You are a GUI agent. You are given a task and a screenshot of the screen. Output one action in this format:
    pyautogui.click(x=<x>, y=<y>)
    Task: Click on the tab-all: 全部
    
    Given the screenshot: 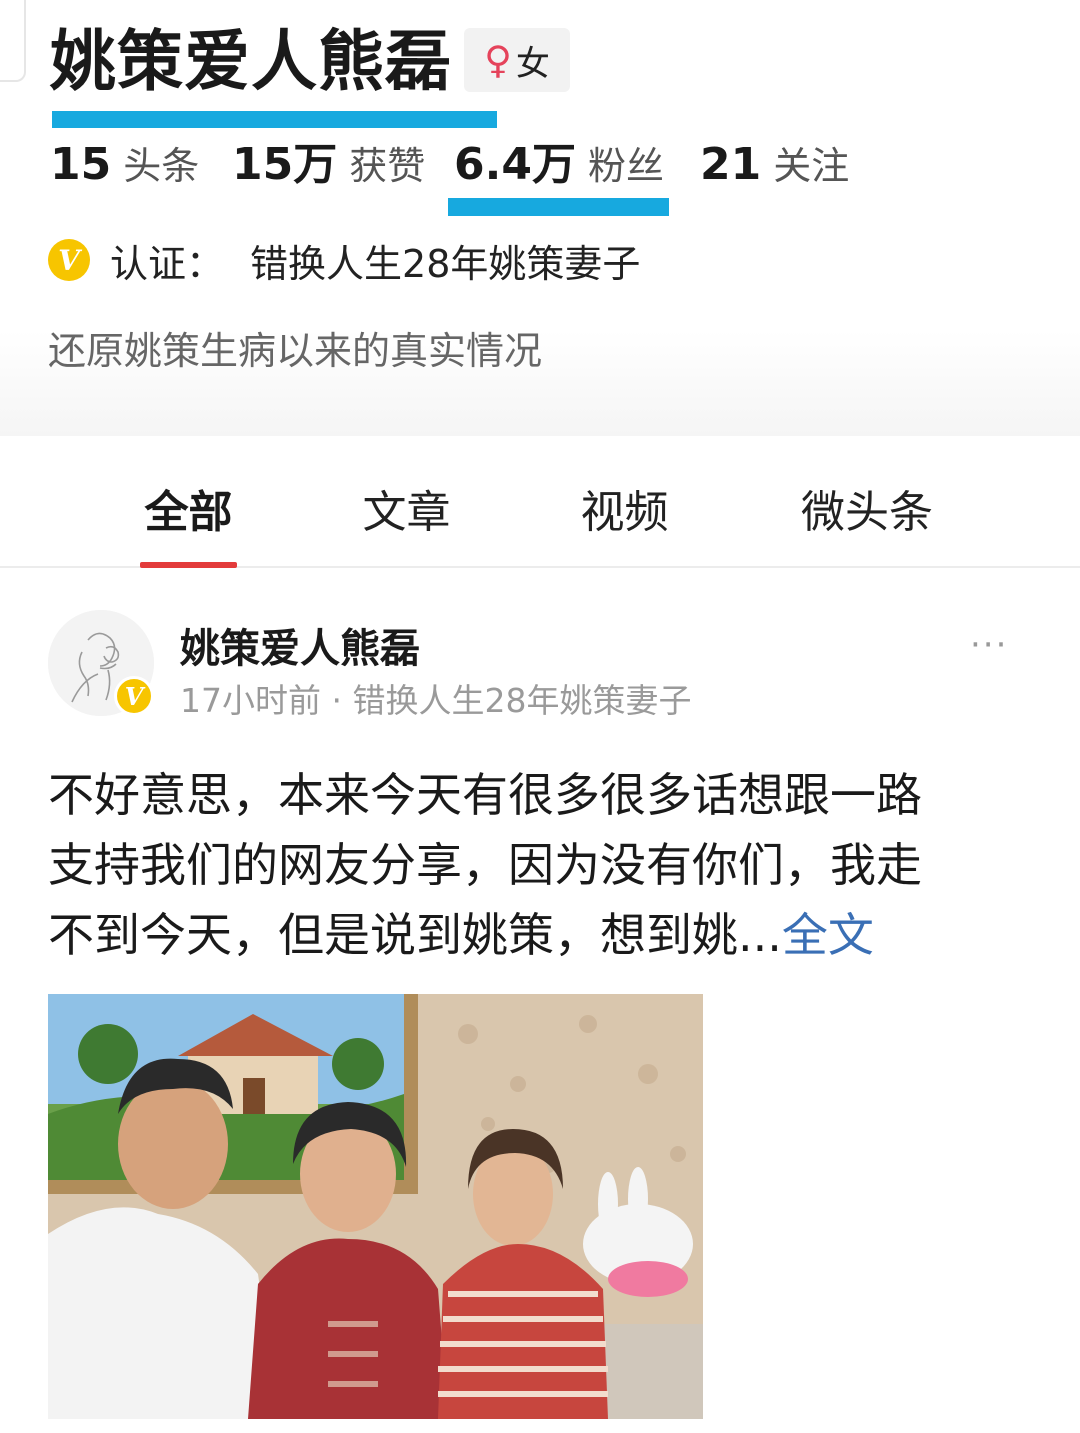 What is the action you would take?
    pyautogui.click(x=188, y=508)
    